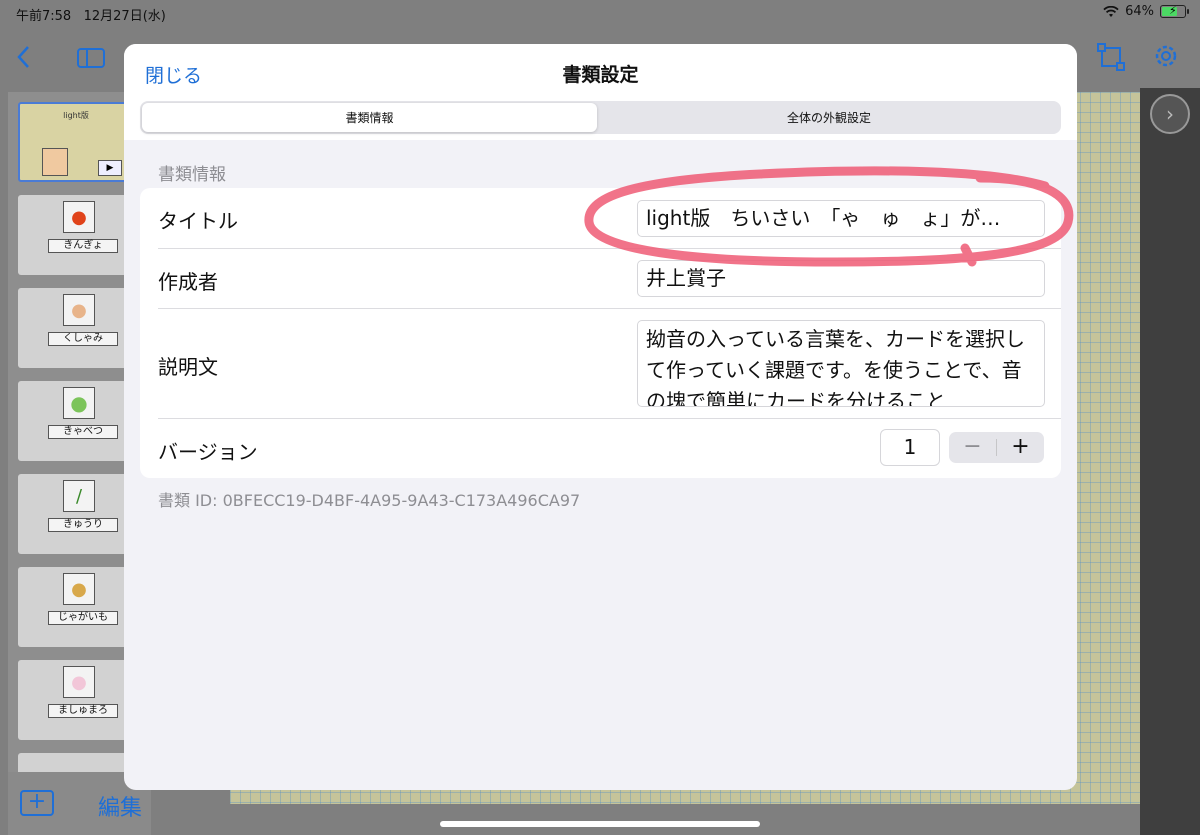  What do you see at coordinates (120, 806) in the screenshot?
I see `edit-button: 編集` at bounding box center [120, 806].